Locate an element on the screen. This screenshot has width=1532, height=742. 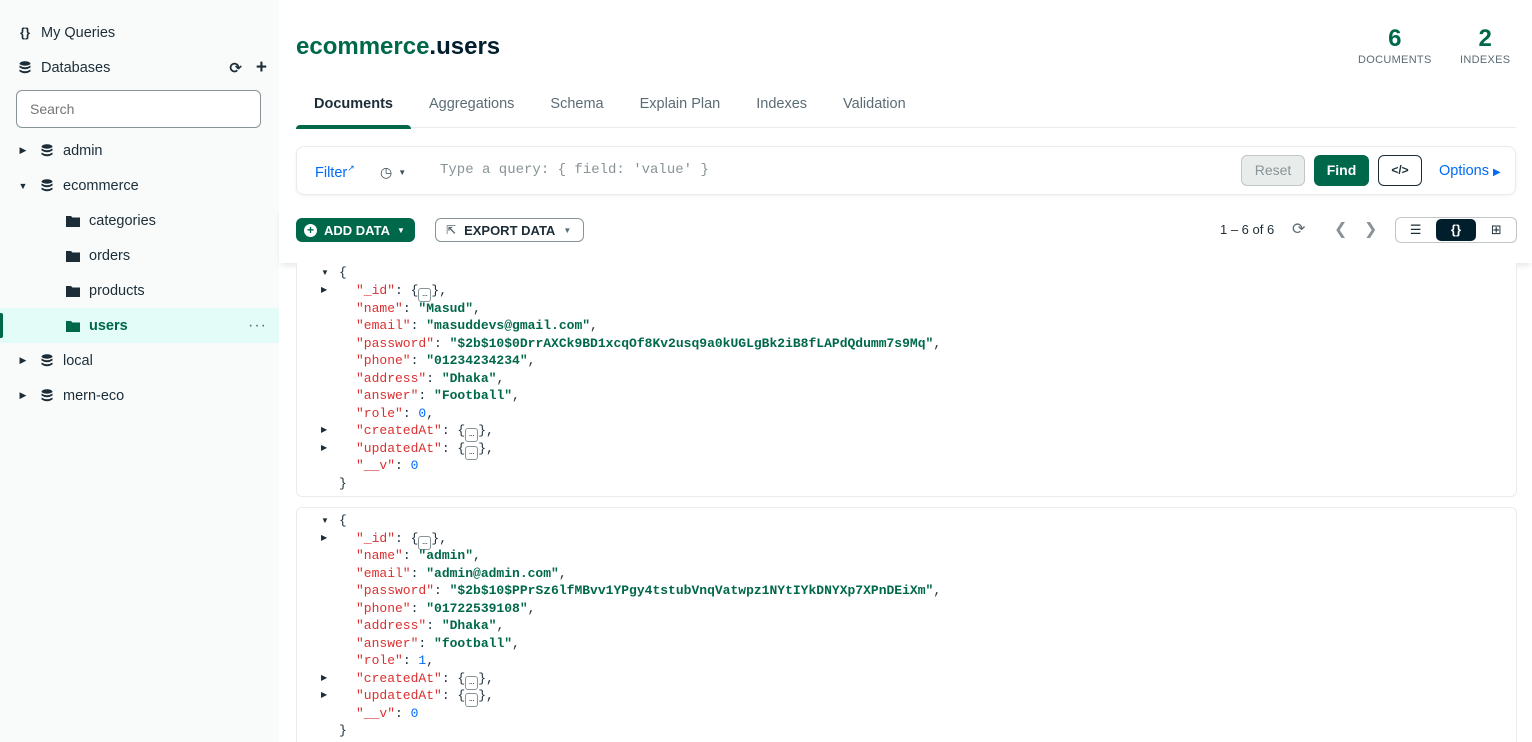
my-queries-item: {} My Queries is located at coordinates (139, 32).